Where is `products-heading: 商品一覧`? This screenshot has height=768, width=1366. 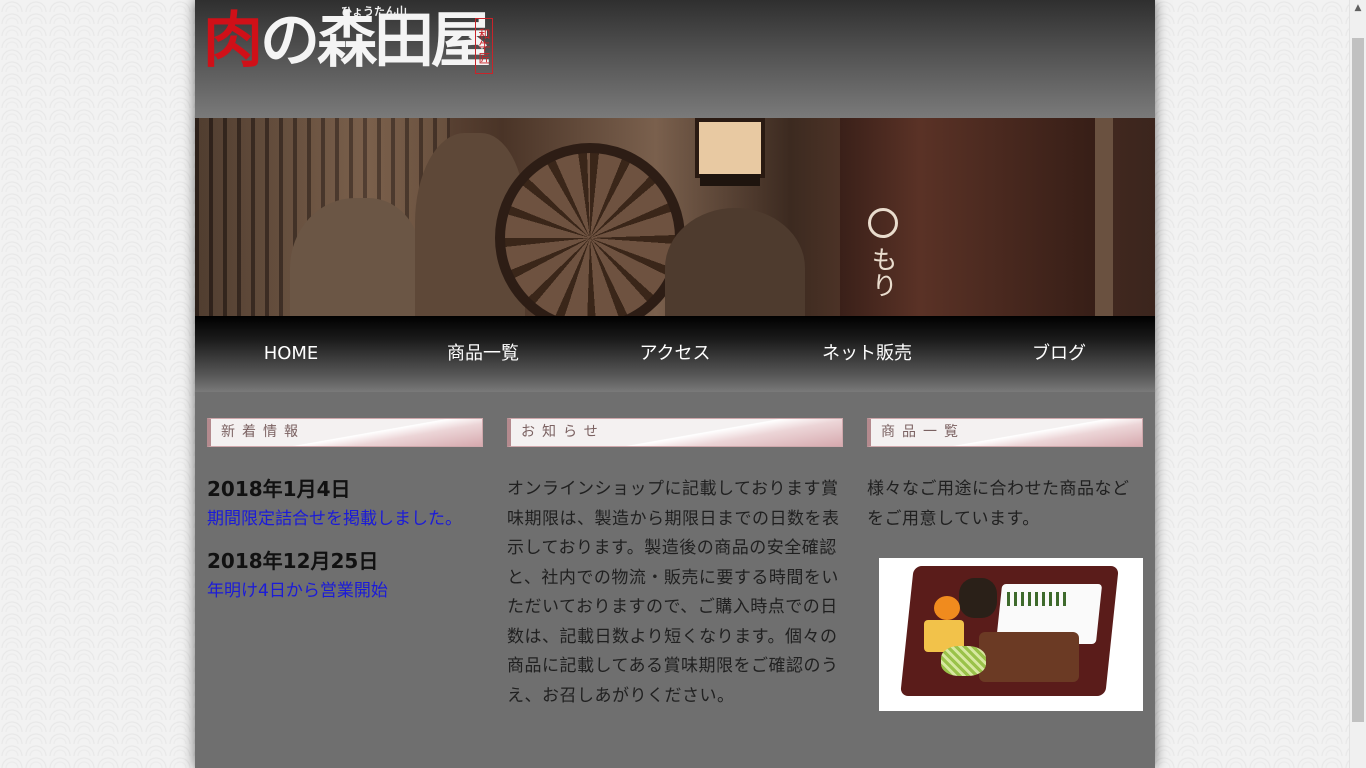 products-heading: 商品一覧 is located at coordinates (1005, 432).